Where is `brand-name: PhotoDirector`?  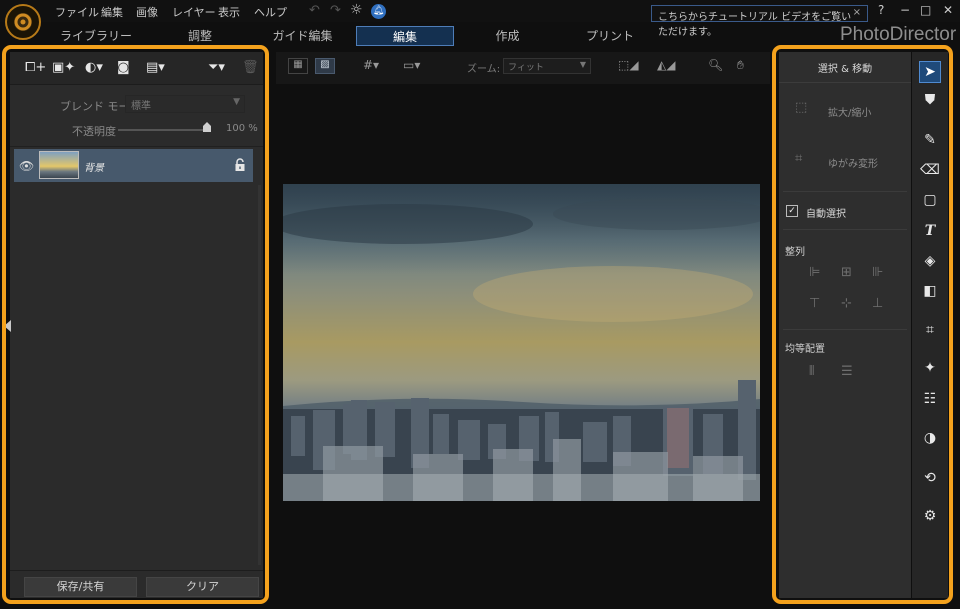 brand-name: PhotoDirector is located at coordinates (898, 34).